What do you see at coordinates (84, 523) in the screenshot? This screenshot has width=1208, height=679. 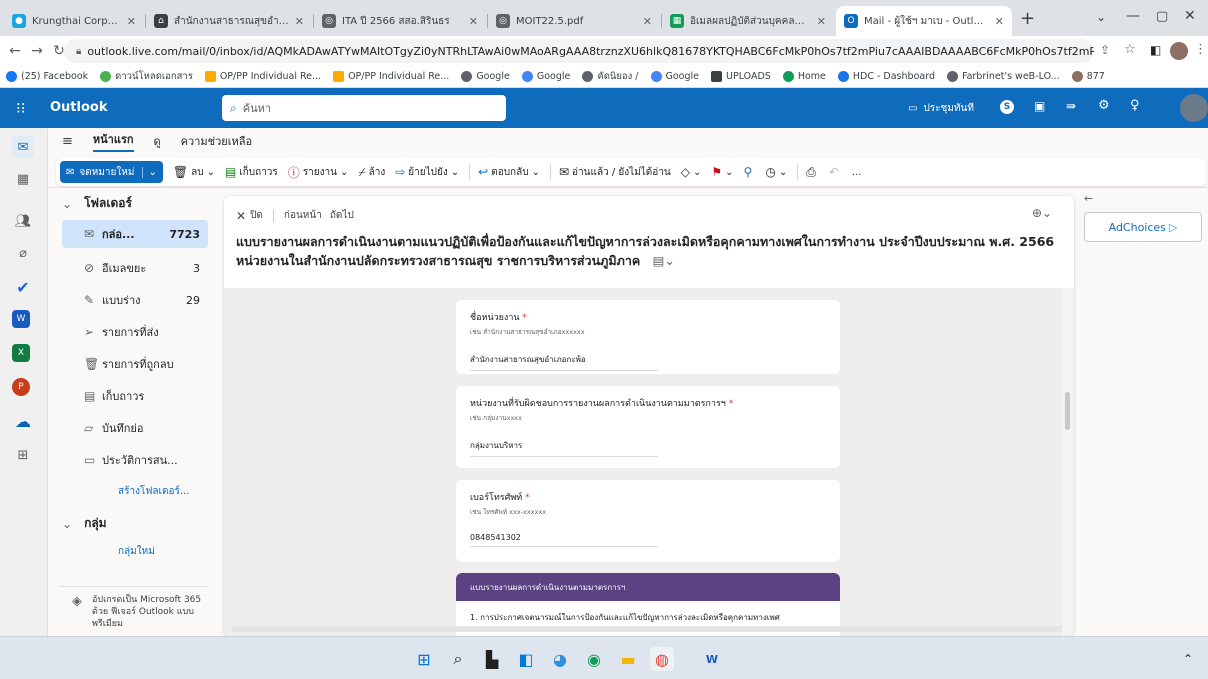 I see `groups-header: ⌄ กลุ่ม` at bounding box center [84, 523].